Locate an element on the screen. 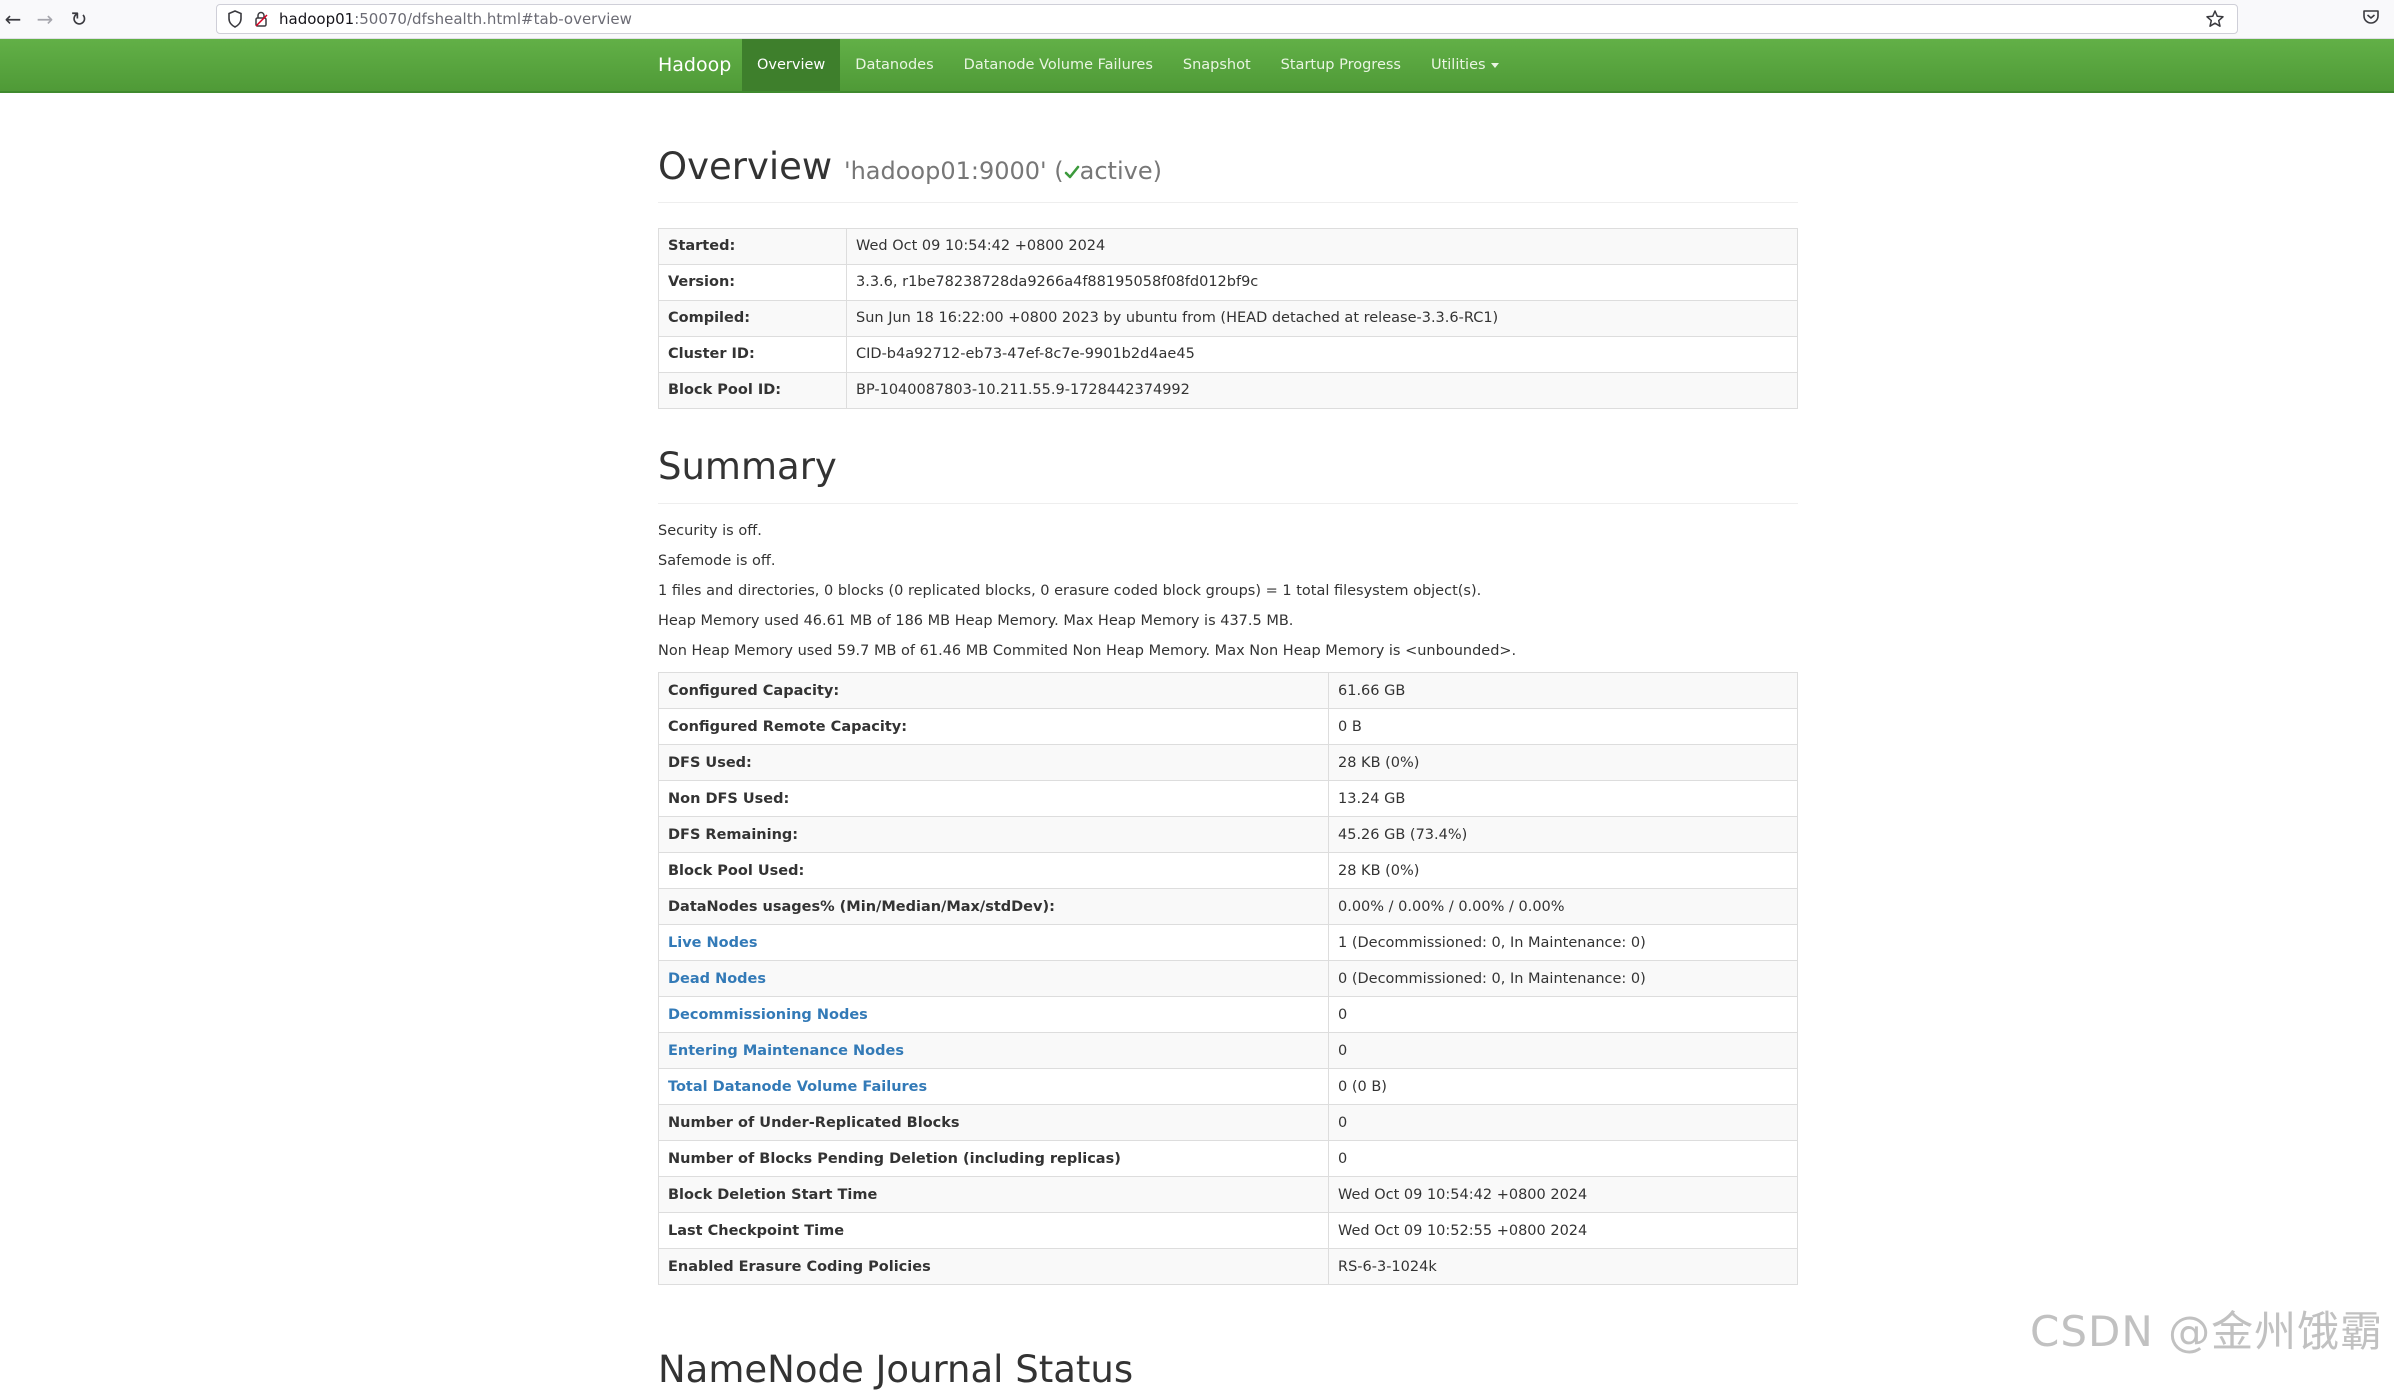 The image size is (2394, 1391). tab-utilities-dropdown: Utilities is located at coordinates (1465, 65).